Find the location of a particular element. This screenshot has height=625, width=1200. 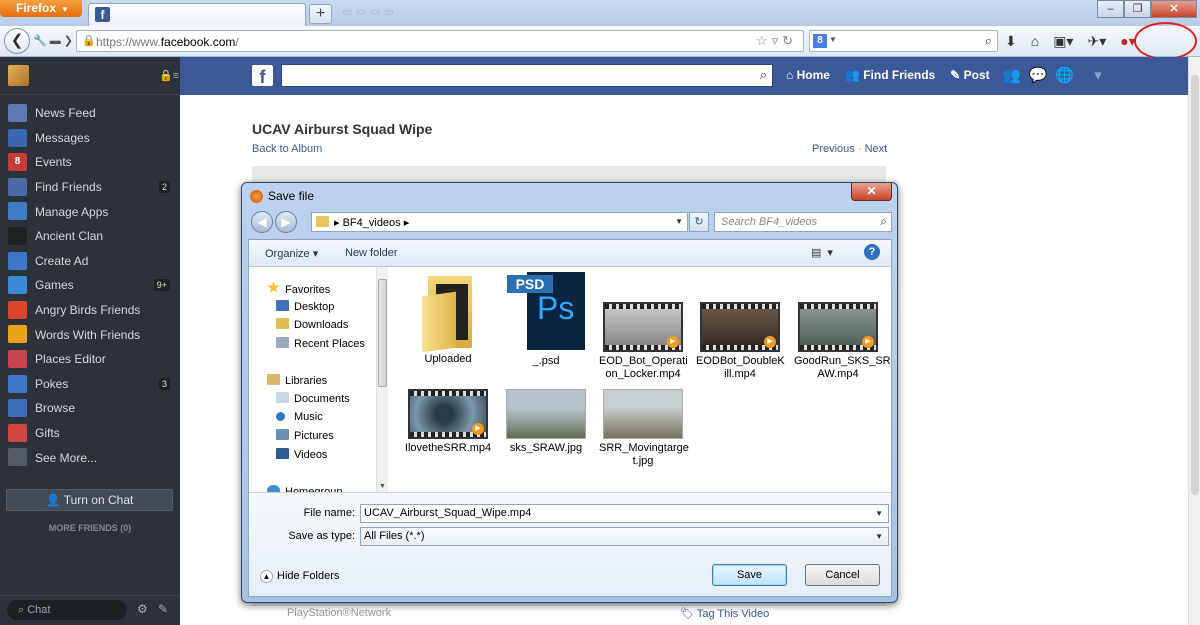

cancel-button: Cancel is located at coordinates (842, 575).